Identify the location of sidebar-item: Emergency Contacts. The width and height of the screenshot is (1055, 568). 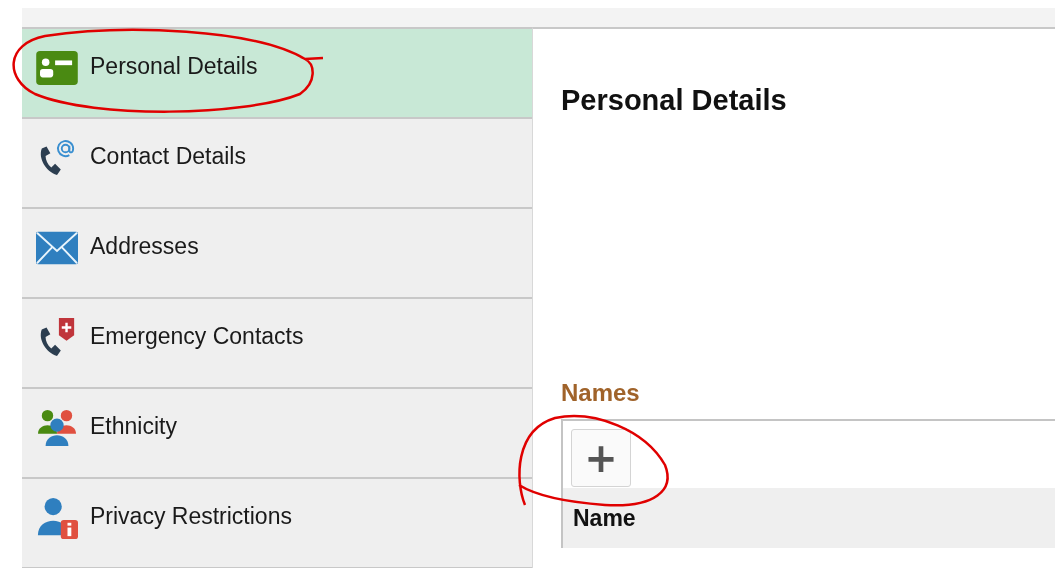
(277, 344).